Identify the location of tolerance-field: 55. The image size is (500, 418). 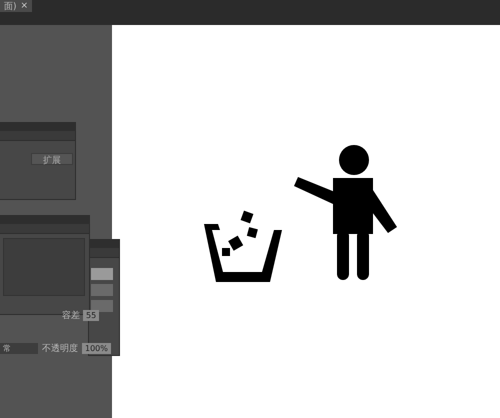
(91, 315).